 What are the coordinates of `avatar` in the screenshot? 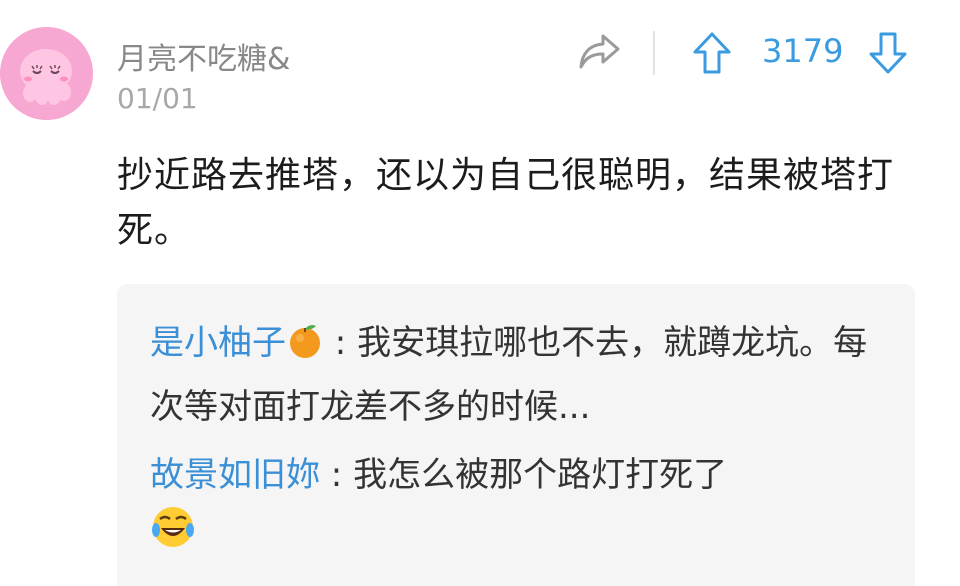 It's located at (46, 73).